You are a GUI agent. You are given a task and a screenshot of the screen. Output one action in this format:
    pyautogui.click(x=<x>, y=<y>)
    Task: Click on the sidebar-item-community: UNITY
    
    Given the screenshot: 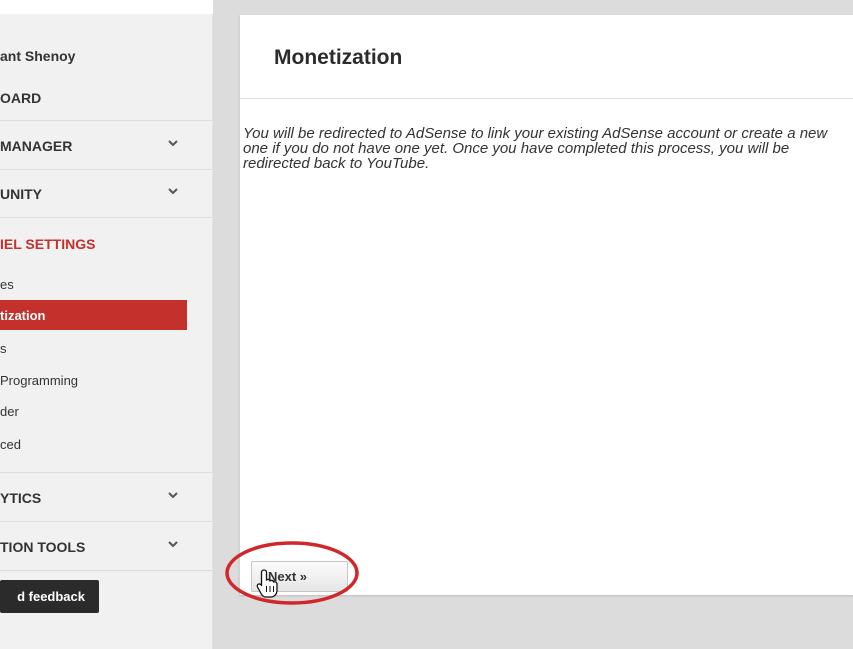 What is the action you would take?
    pyautogui.click(x=106, y=193)
    